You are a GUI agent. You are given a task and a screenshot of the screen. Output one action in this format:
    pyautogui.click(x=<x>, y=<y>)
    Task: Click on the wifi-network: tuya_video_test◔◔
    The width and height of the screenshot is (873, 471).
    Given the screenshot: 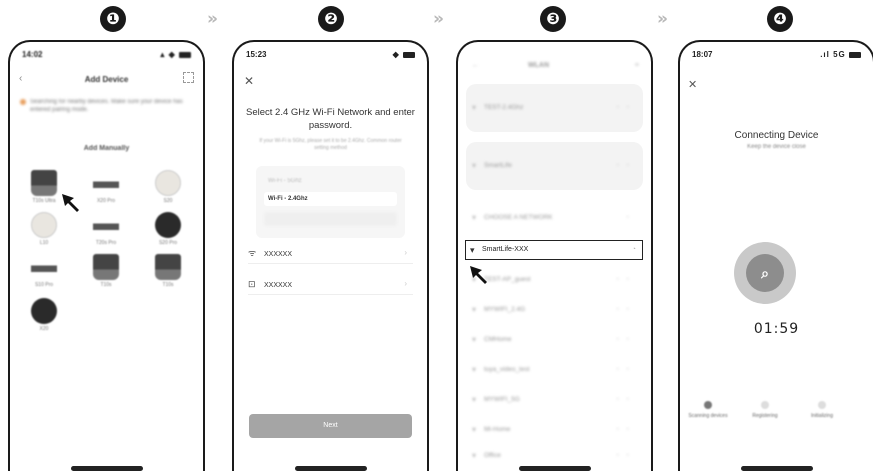 What is the action you would take?
    pyautogui.click(x=554, y=370)
    